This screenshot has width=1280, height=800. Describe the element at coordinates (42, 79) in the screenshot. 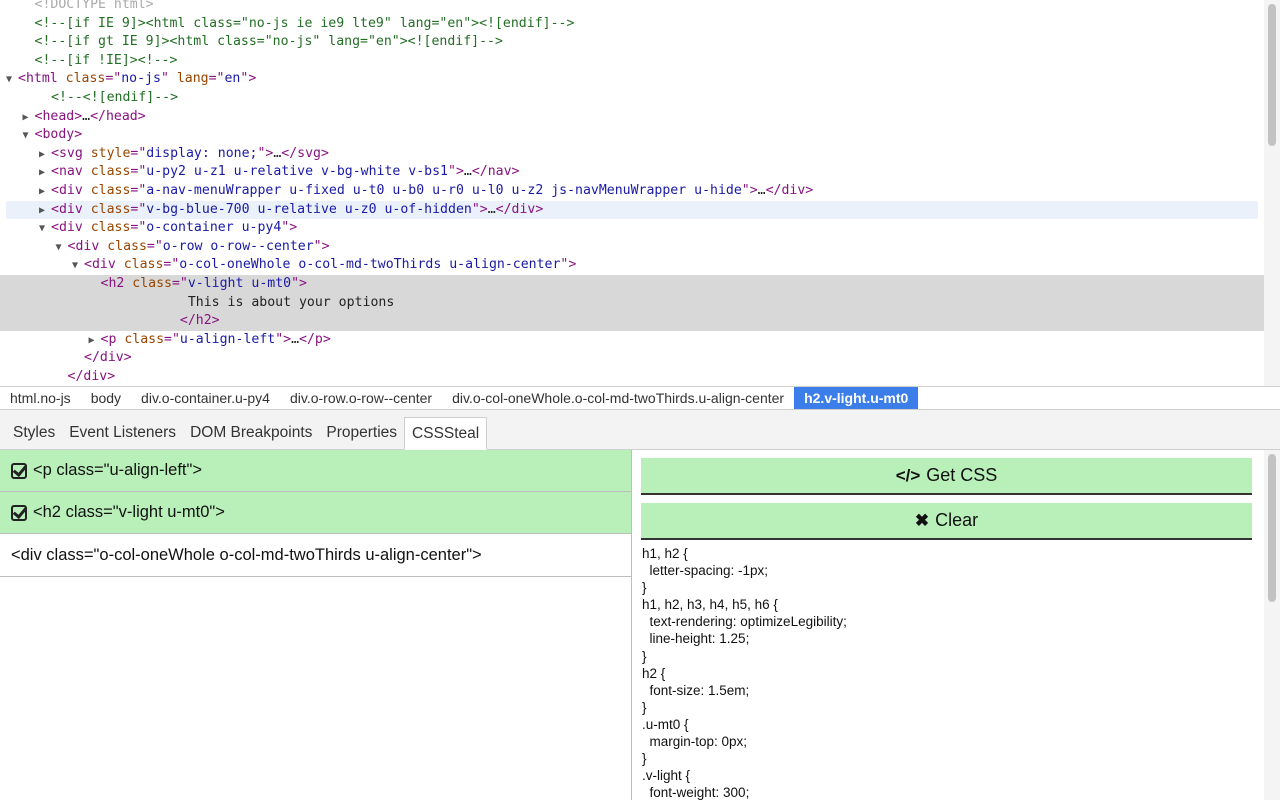

I see `dom-token: <html` at that location.